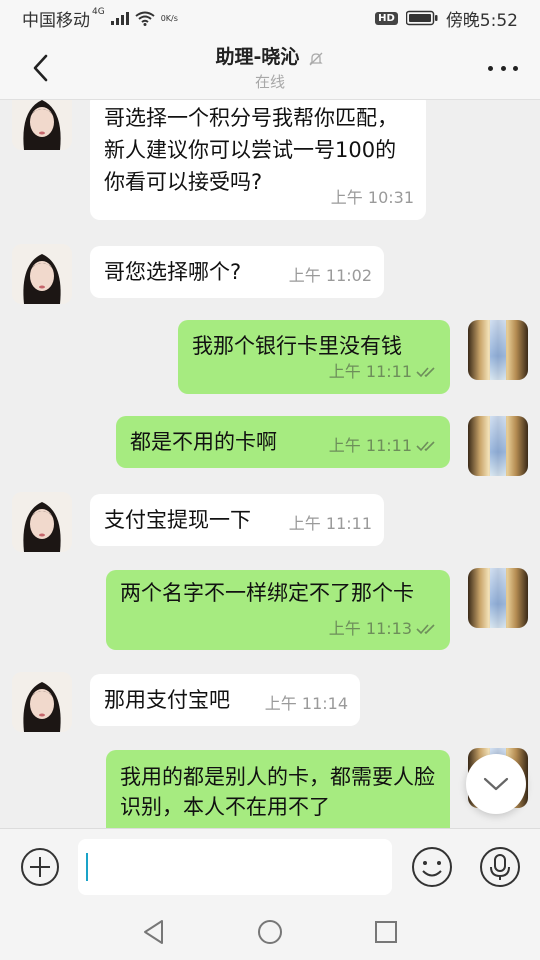  I want to click on message-text: 我用的都是别人的卡，都需要人脸识别，本人不在用不了, so click(277, 792).